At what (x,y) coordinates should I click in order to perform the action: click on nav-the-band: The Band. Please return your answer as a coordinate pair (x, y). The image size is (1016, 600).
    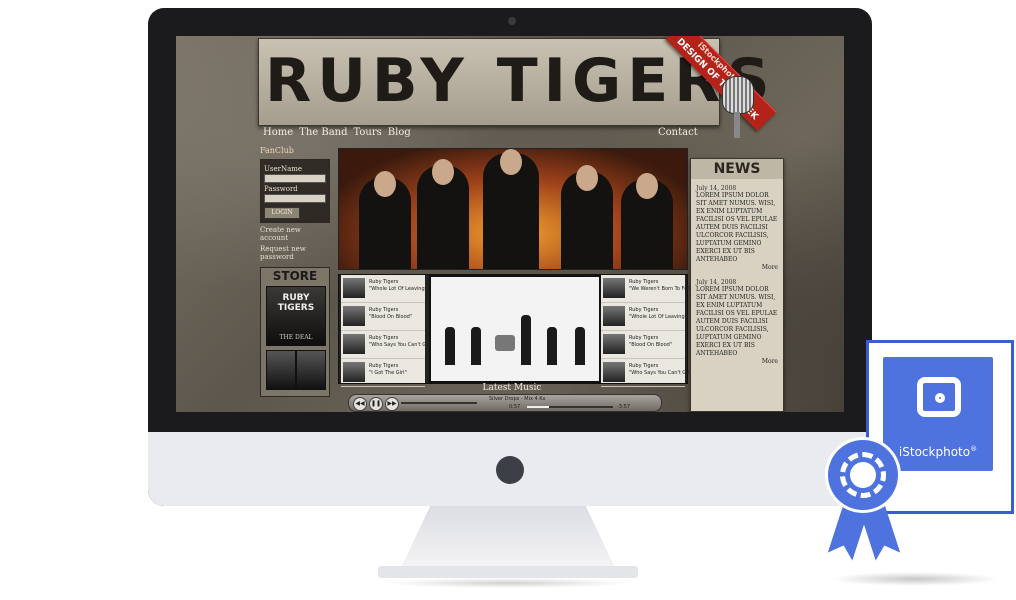
    Looking at the image, I should click on (323, 133).